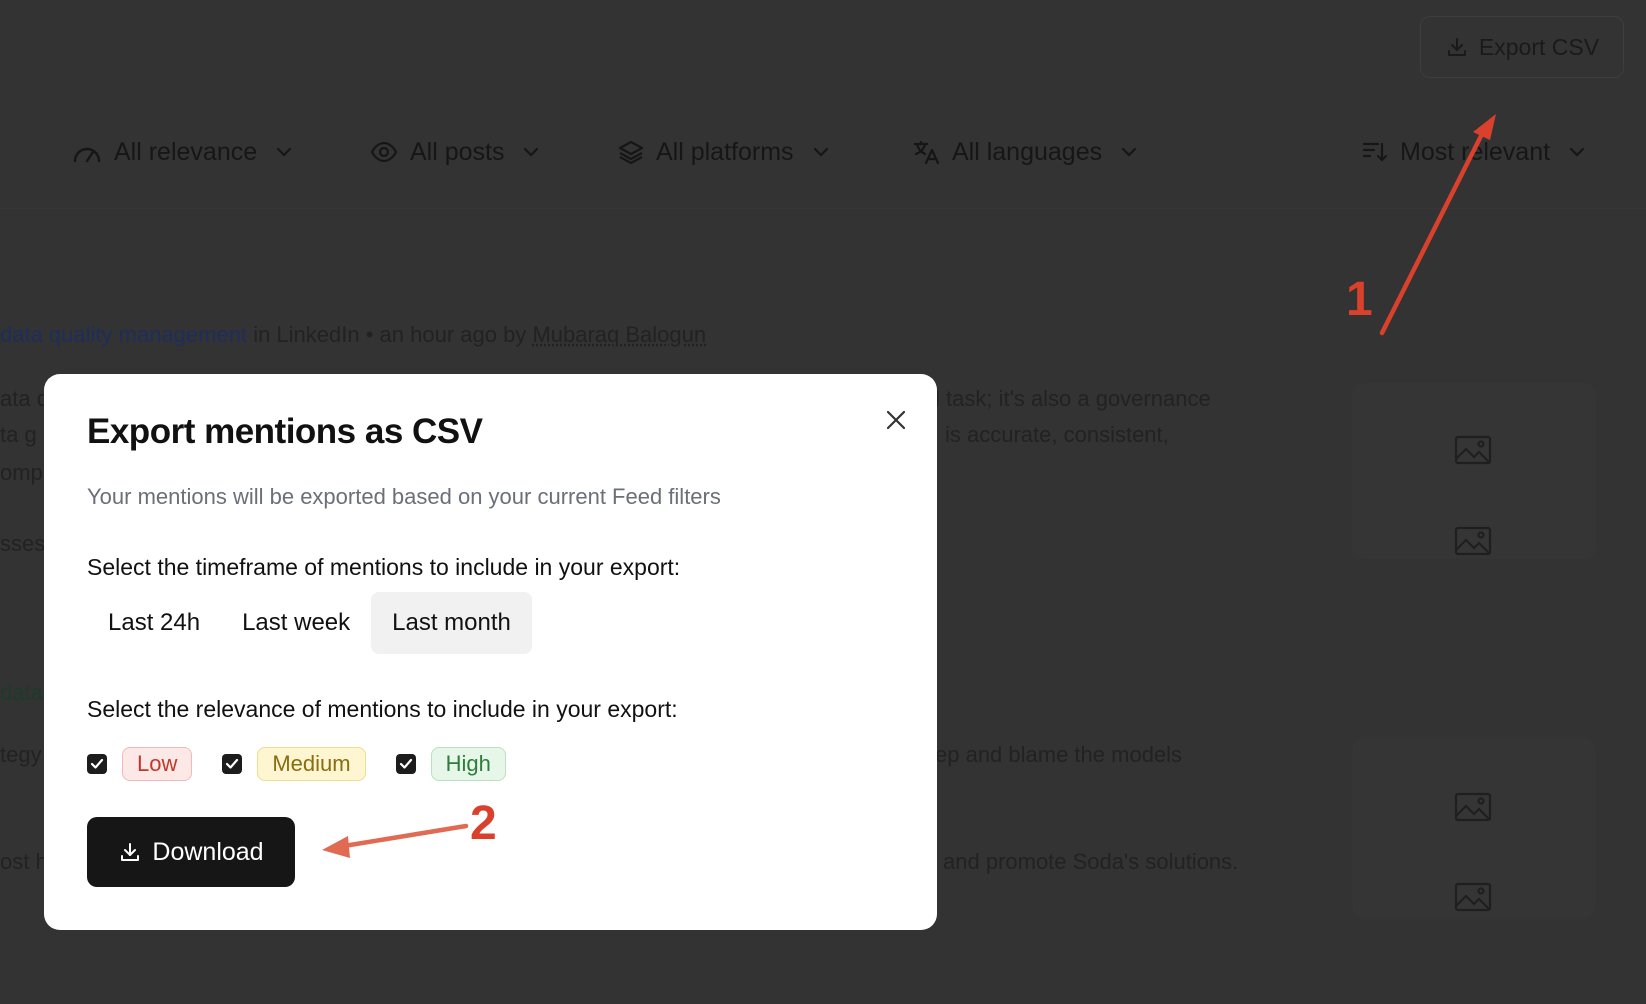 This screenshot has width=1646, height=1004. I want to click on translate-icon, so click(926, 152).